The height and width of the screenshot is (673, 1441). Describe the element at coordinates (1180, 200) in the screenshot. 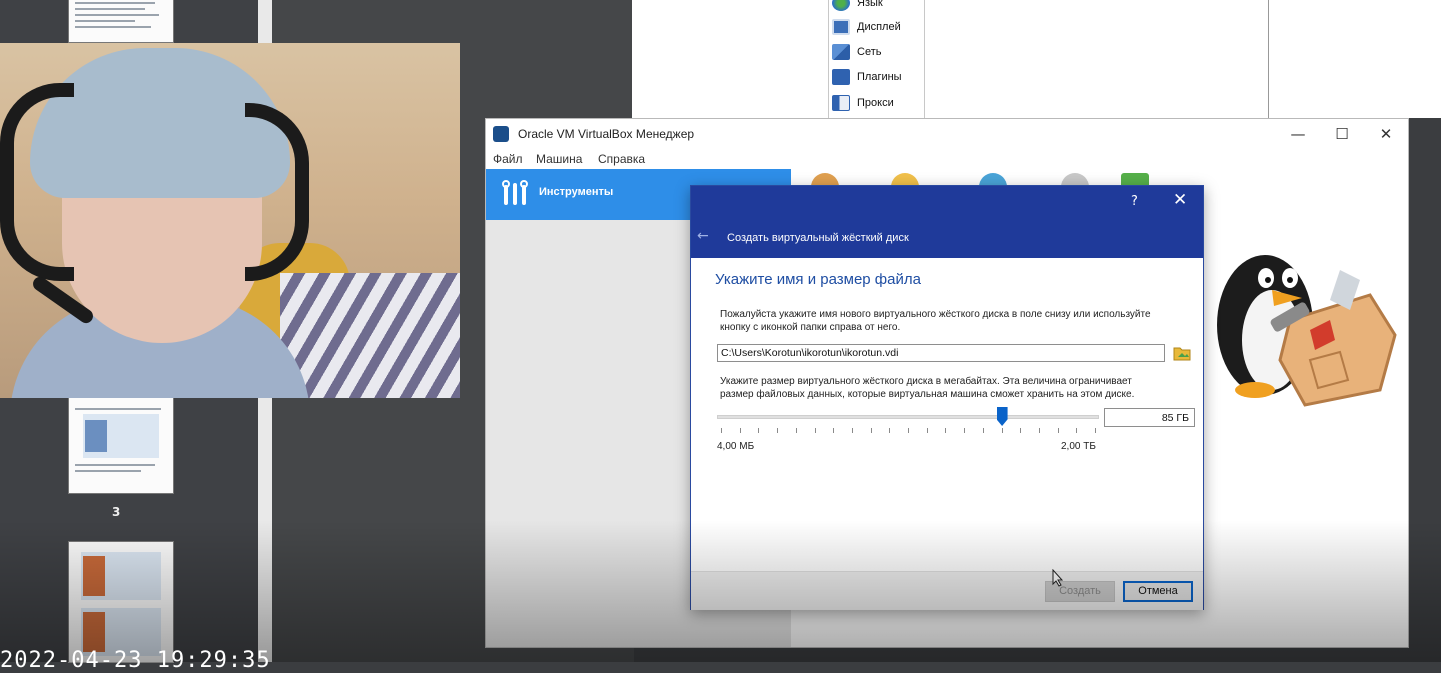

I see `dialog-close-button: ✕` at that location.